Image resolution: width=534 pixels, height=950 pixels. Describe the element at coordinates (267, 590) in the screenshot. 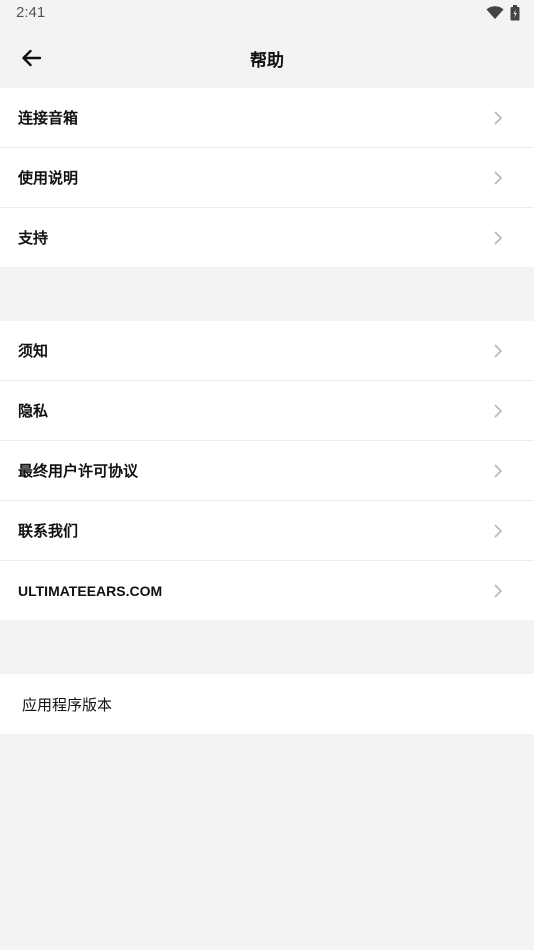

I see `menu-item-website: ULTIMATEEARS.COM` at that location.